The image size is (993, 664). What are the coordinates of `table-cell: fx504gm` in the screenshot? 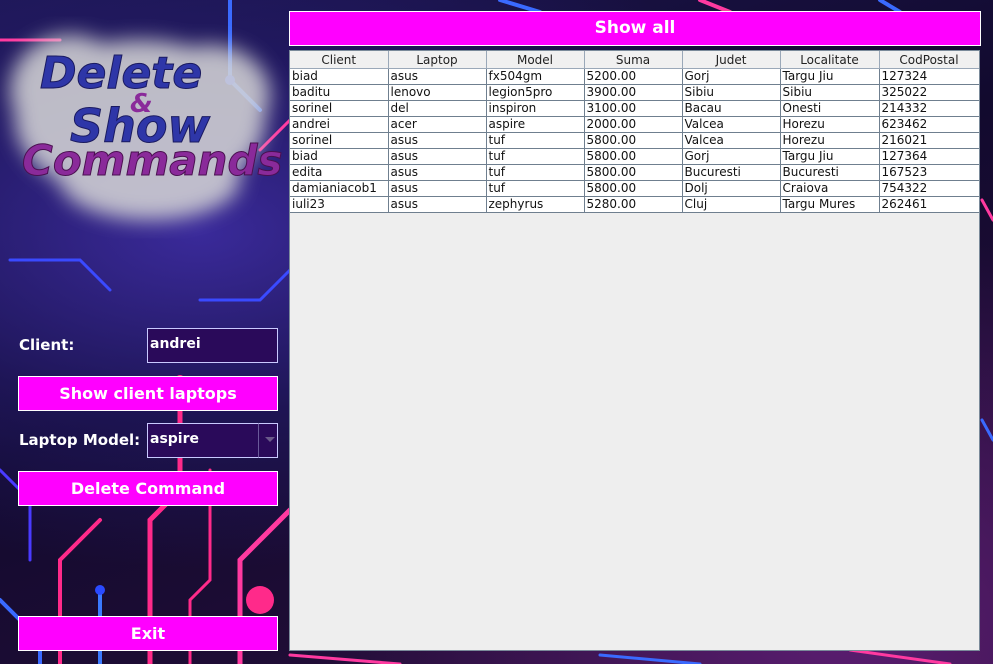 It's located at (535, 76).